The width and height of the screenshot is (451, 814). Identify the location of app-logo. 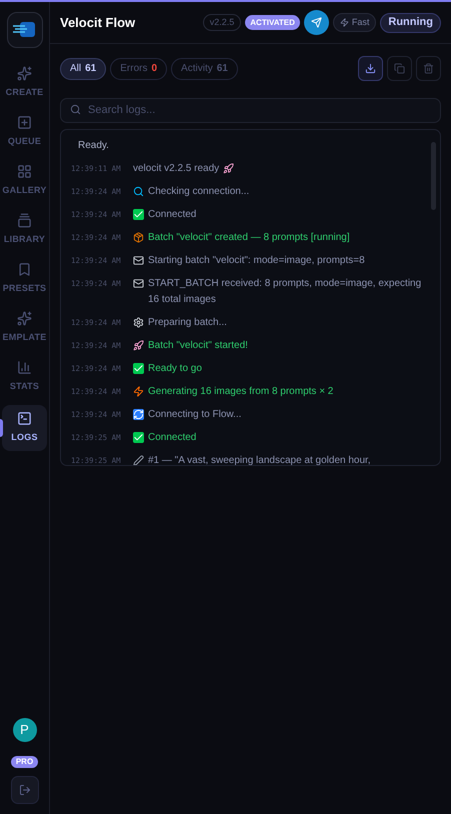
(24, 30).